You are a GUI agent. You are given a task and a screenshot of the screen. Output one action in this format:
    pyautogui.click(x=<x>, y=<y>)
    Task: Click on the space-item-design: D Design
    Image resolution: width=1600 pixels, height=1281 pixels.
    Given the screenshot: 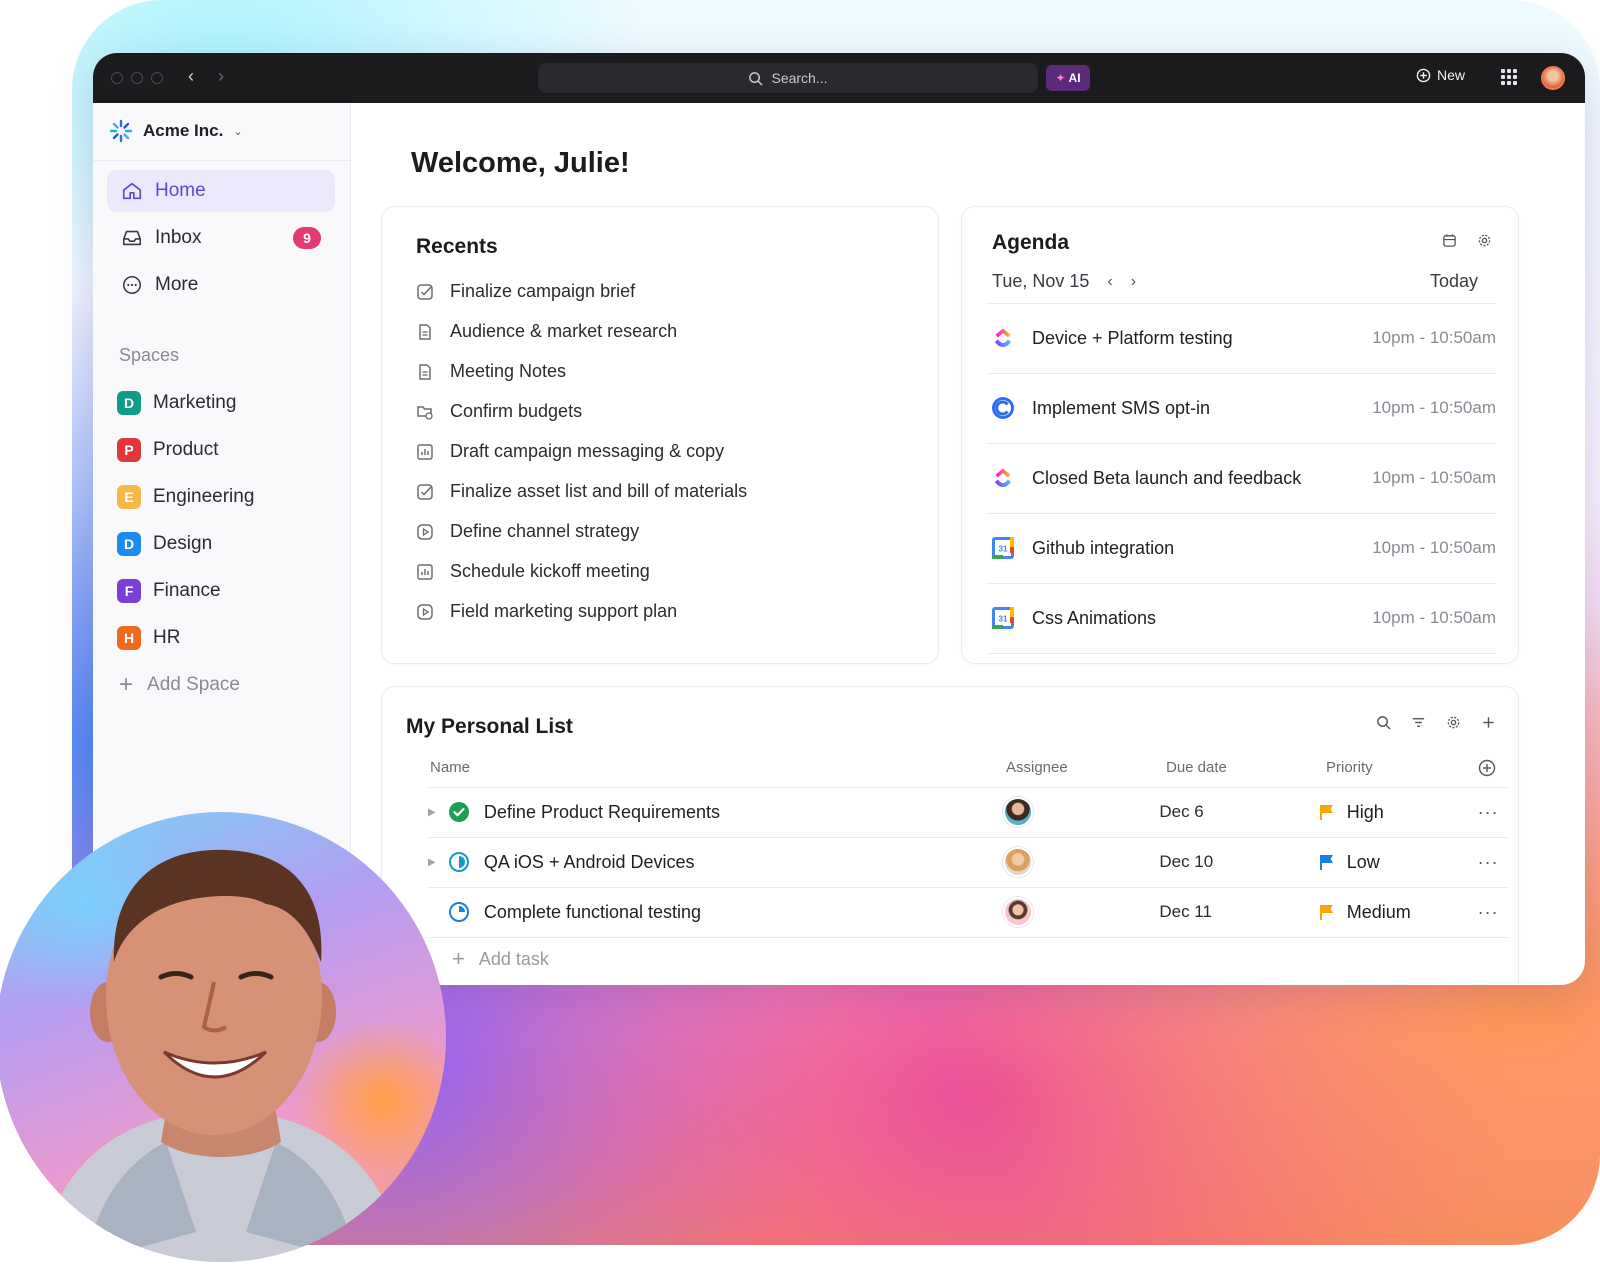 What is the action you would take?
    pyautogui.click(x=164, y=544)
    